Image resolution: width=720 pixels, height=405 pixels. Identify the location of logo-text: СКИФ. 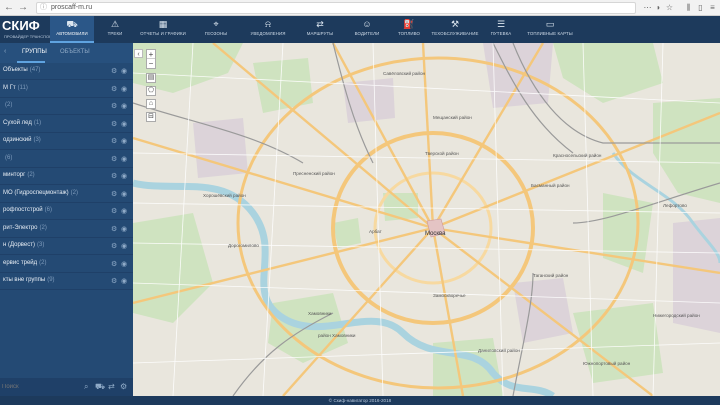
(21, 25).